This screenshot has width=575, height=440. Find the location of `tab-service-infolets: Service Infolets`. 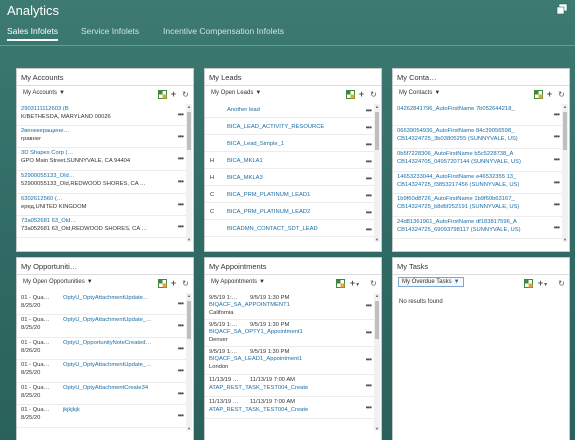

tab-service-infolets: Service Infolets is located at coordinates (110, 31).